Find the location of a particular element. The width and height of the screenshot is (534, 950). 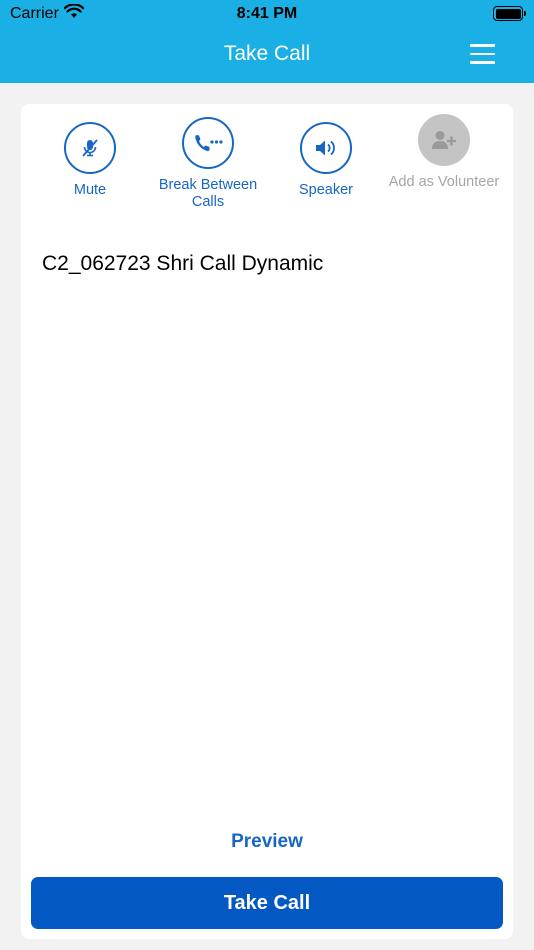

mute-button: Mute is located at coordinates (90, 160).